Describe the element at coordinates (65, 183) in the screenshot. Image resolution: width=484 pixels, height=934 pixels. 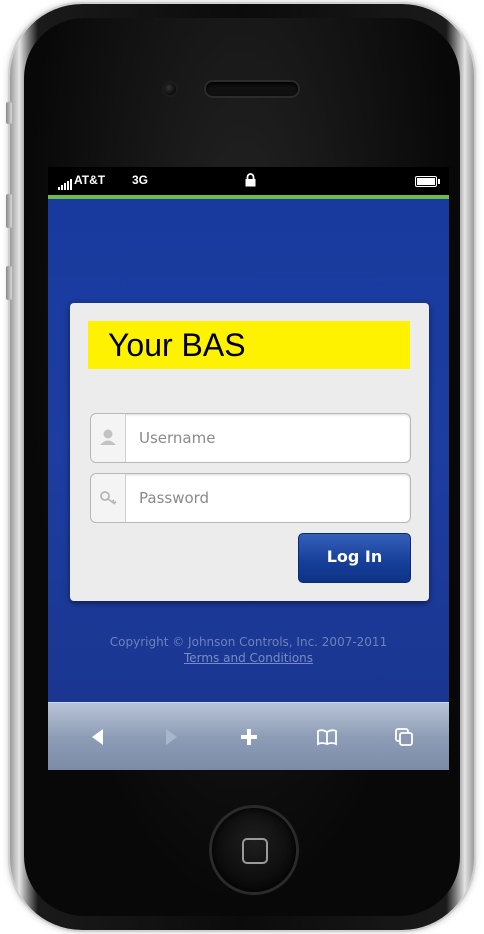
I see `signal-bars-icon` at that location.